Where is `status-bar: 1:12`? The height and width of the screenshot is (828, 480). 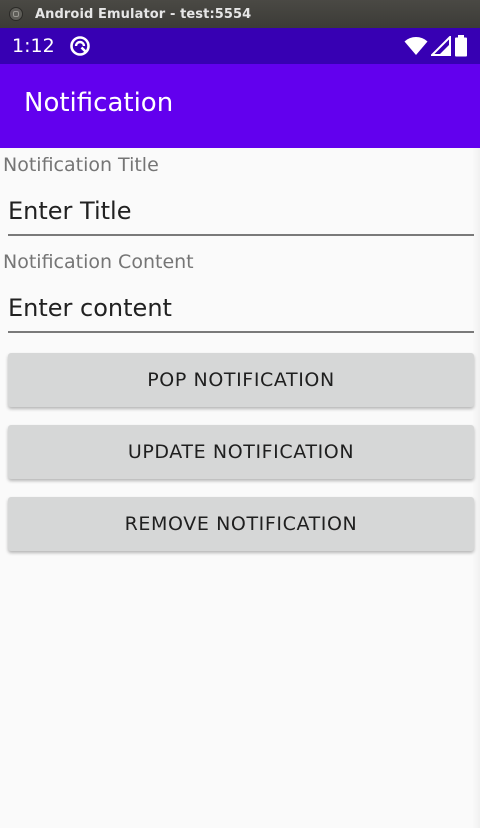 status-bar: 1:12 is located at coordinates (240, 46).